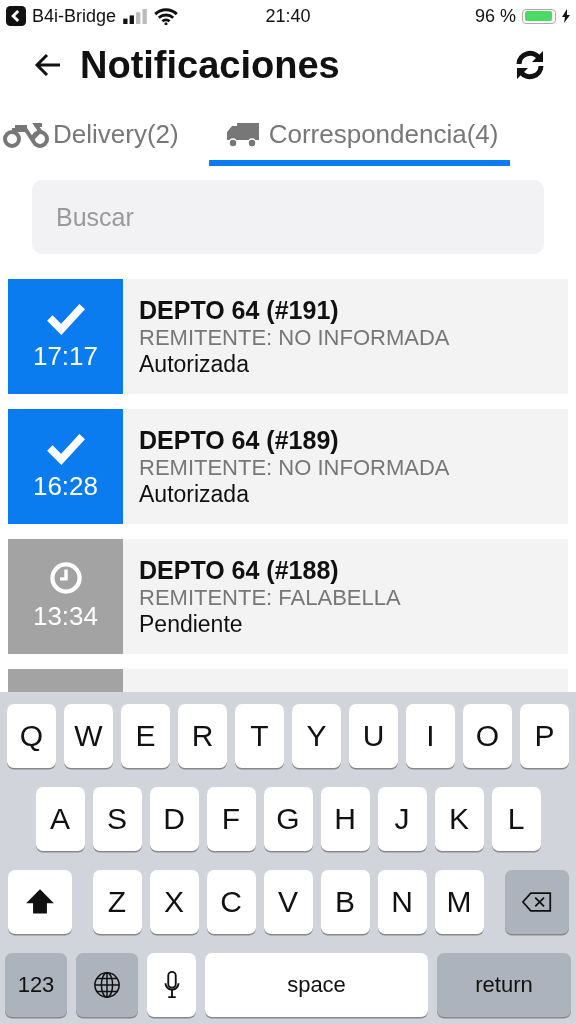 Image resolution: width=576 pixels, height=1024 pixels. I want to click on globe-icon, so click(107, 985).